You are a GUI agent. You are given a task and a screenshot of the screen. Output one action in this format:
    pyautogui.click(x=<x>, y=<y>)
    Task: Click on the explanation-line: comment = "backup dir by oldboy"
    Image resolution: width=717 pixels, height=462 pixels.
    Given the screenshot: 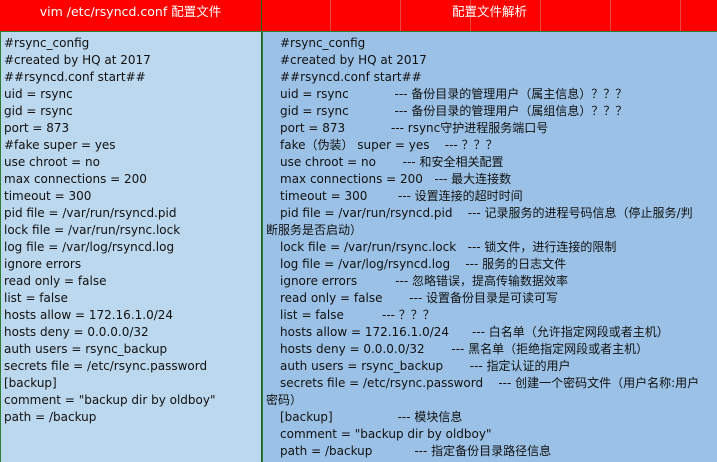 What is the action you would take?
    pyautogui.click(x=386, y=434)
    